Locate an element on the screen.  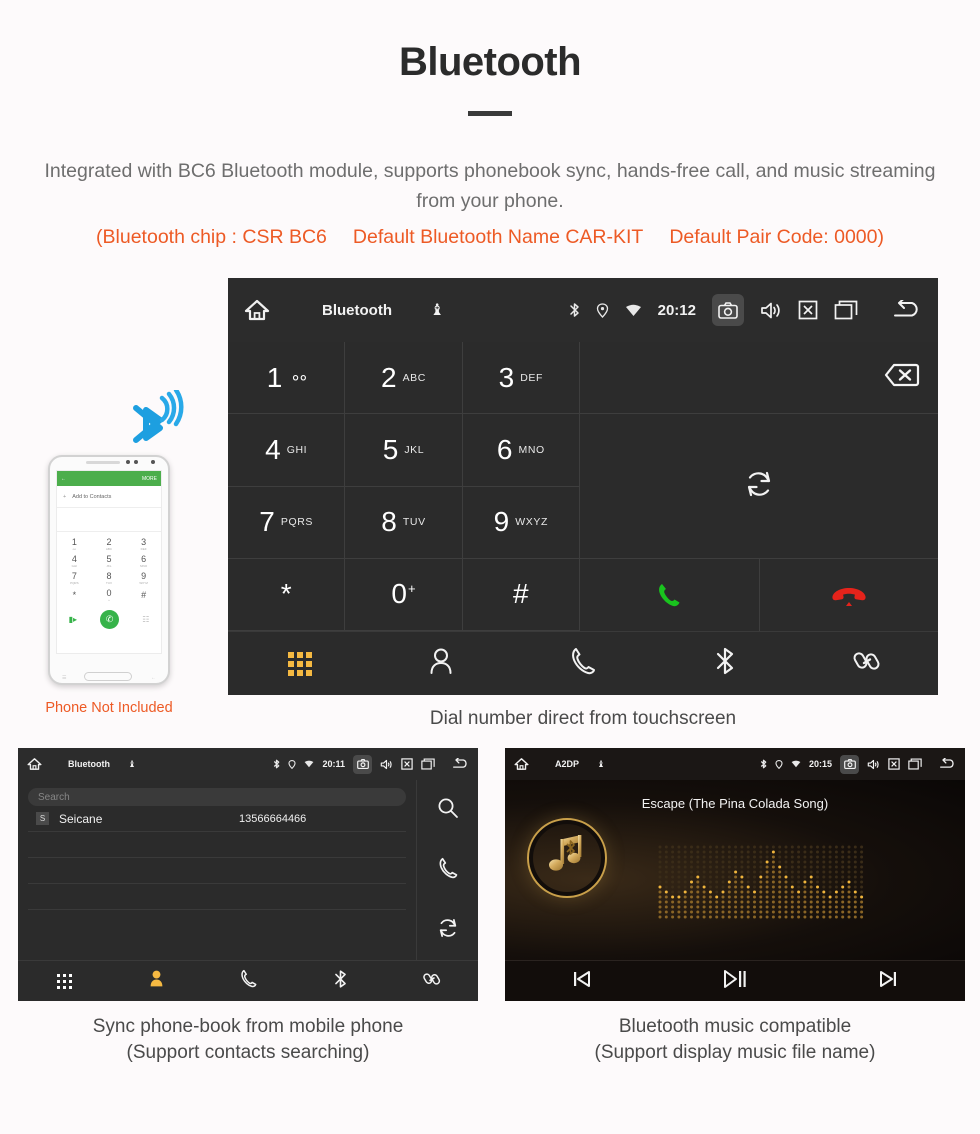
key-digit: # is located at coordinates (521, 594).